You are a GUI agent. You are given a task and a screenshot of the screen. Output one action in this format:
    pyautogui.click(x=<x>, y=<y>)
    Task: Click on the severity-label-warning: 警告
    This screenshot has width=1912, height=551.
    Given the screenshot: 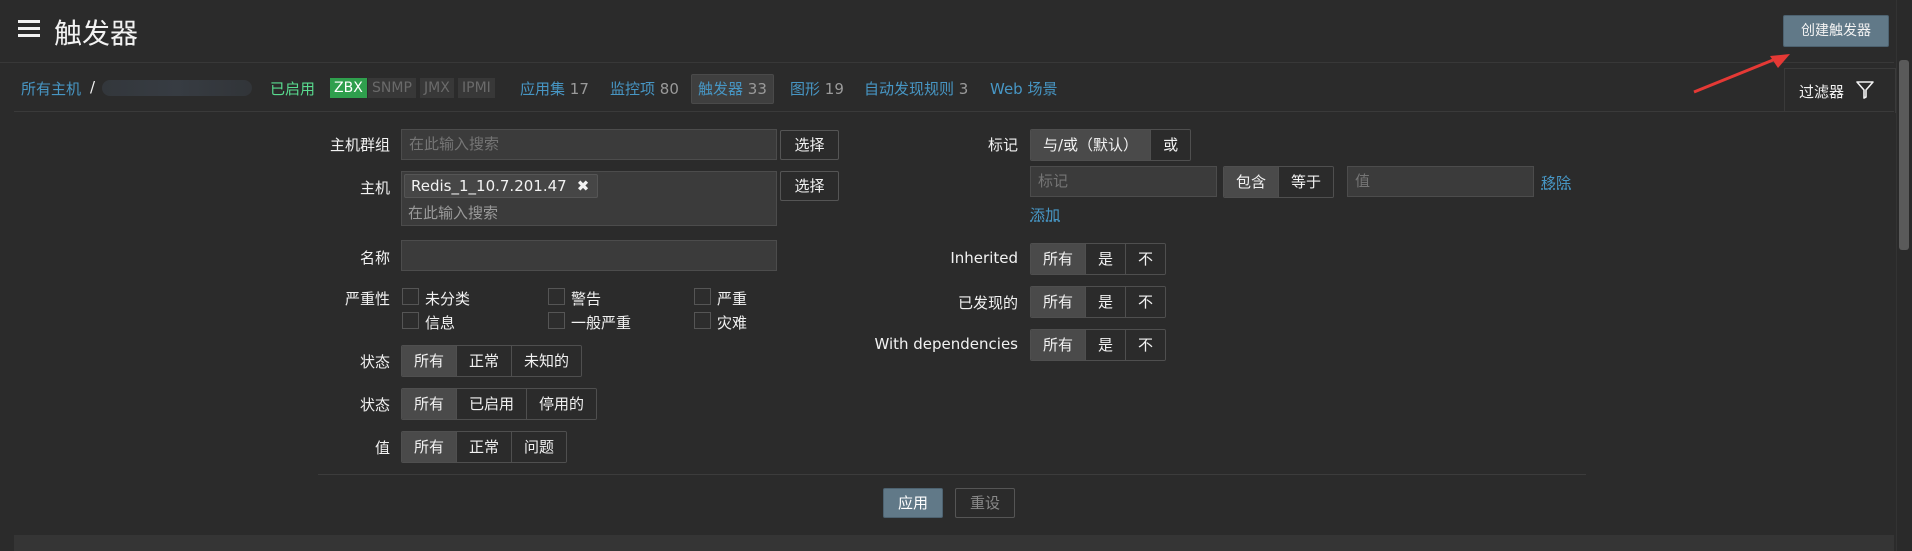 What is the action you would take?
    pyautogui.click(x=586, y=299)
    